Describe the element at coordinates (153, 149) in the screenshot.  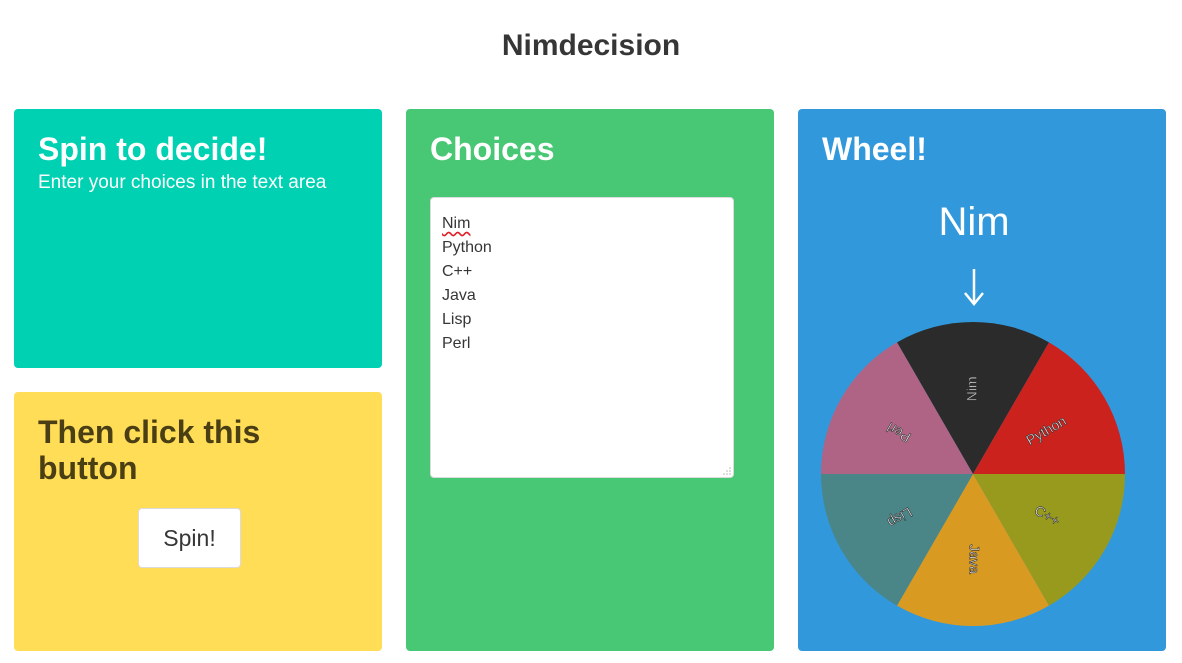
I see `spin-card-title: Spin to decide!` at that location.